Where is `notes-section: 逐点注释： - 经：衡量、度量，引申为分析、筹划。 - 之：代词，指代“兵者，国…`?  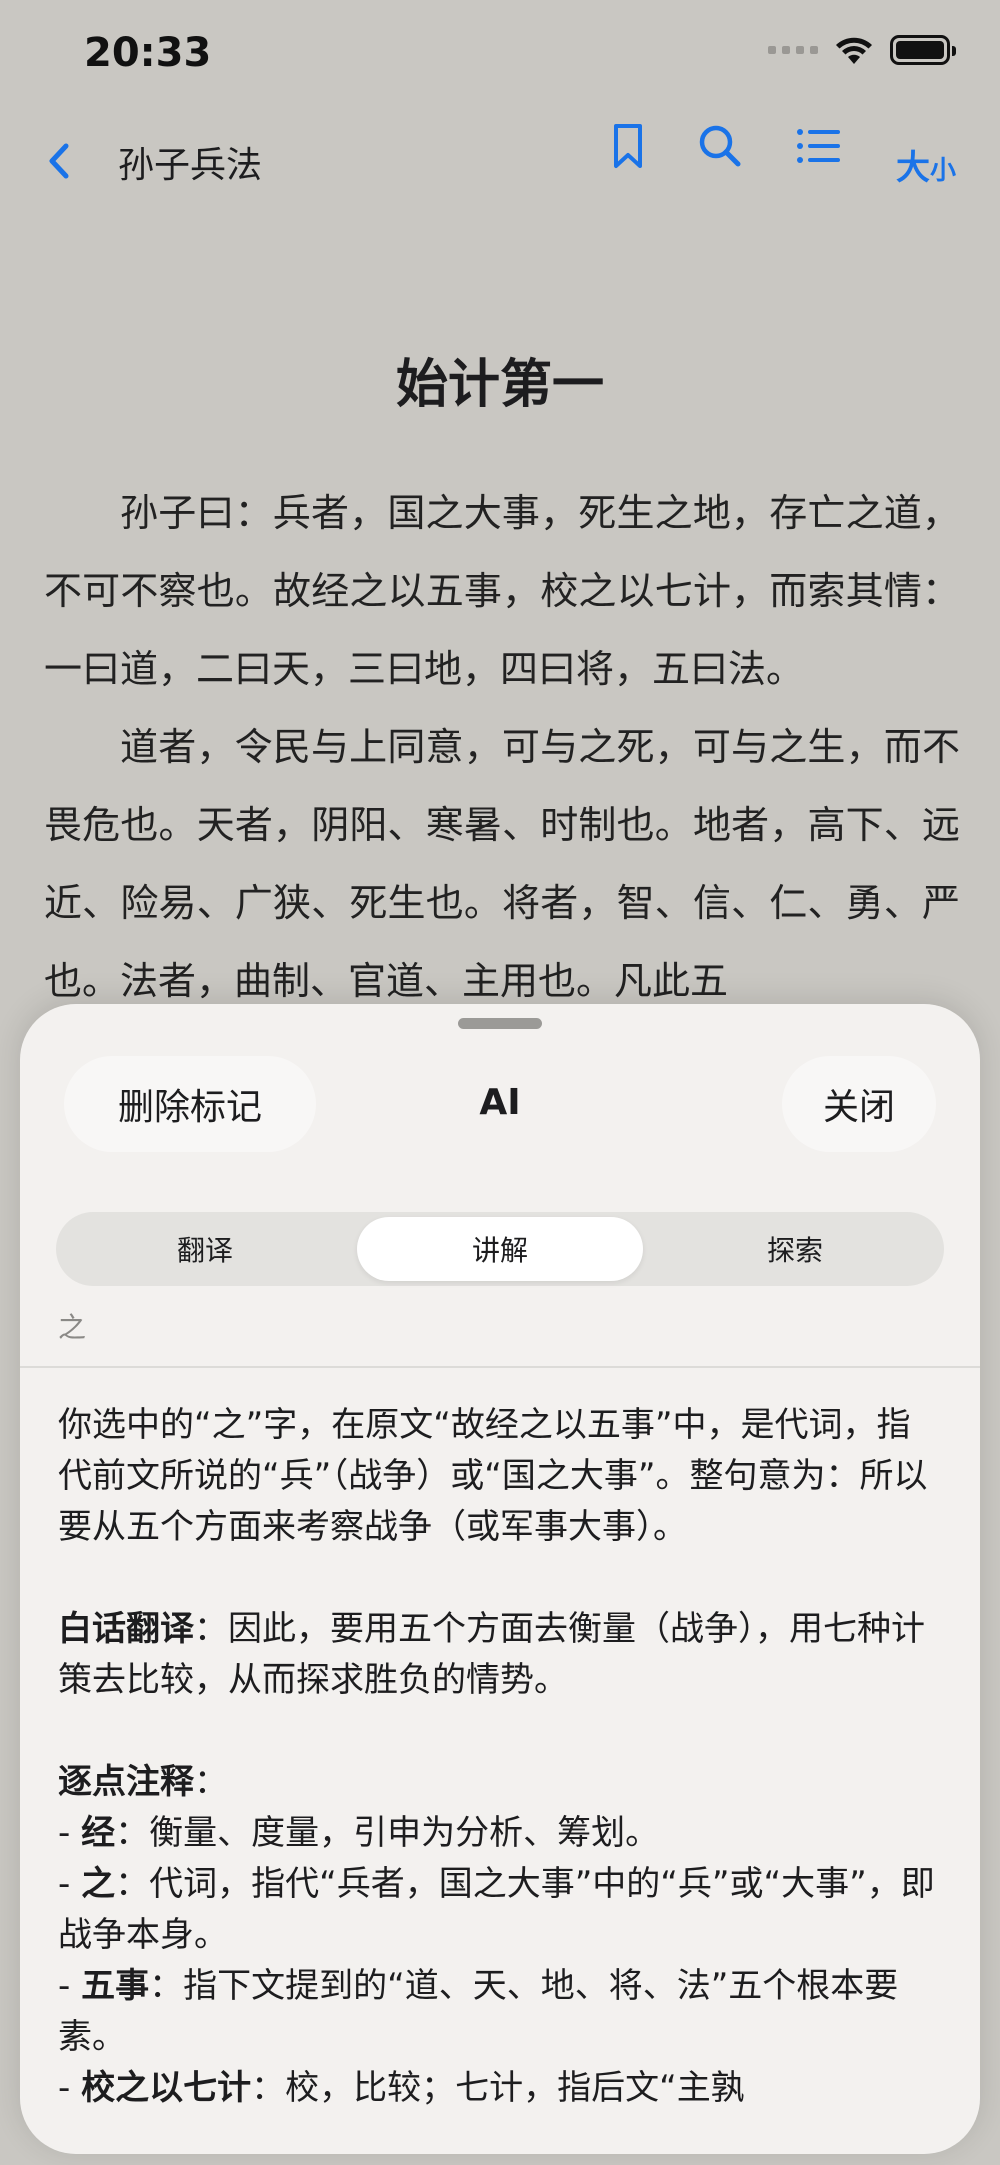 notes-section: 逐点注释： - 经：衡量、度量，引申为分析、筹划。 - 之：代词，指代“兵者，国… is located at coordinates (498, 1935).